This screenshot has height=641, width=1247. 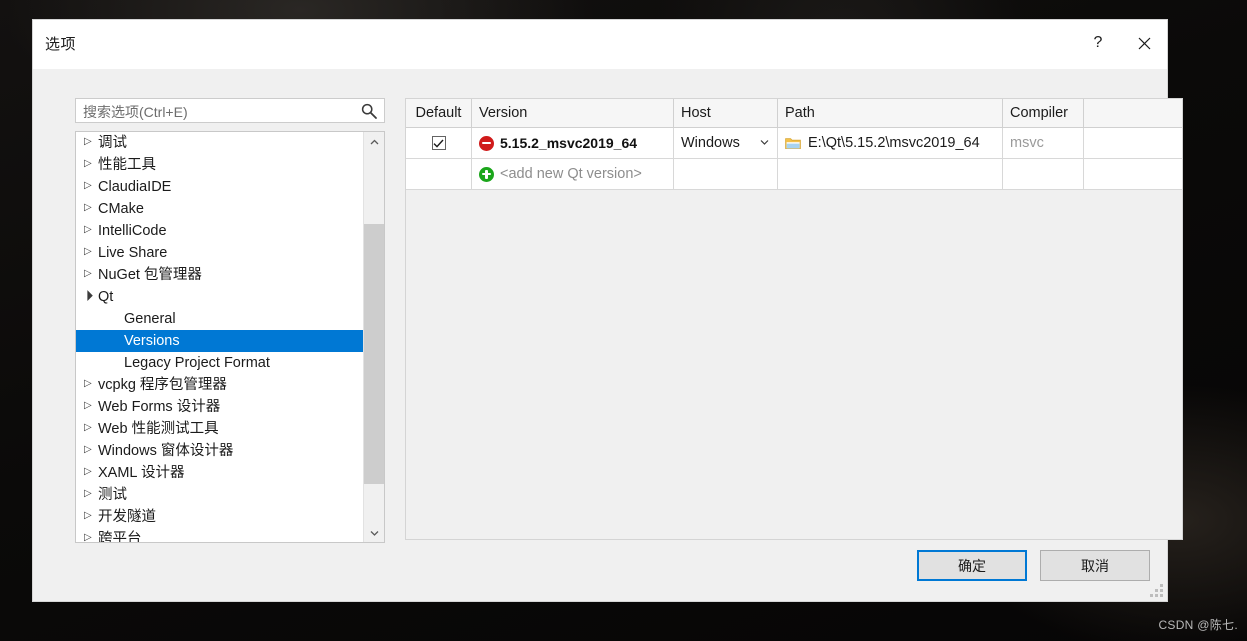 What do you see at coordinates (1043, 113) in the screenshot?
I see `grid-column-header: Compiler` at bounding box center [1043, 113].